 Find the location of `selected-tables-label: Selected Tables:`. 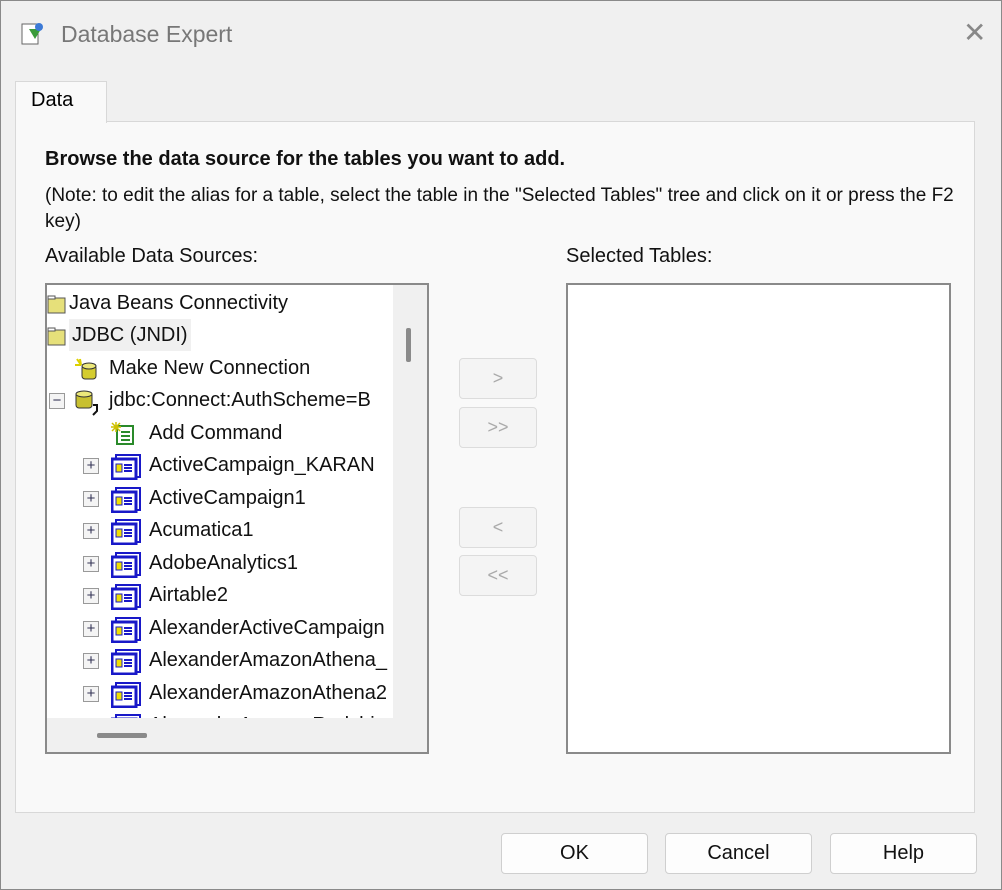

selected-tables-label: Selected Tables: is located at coordinates (639, 256).